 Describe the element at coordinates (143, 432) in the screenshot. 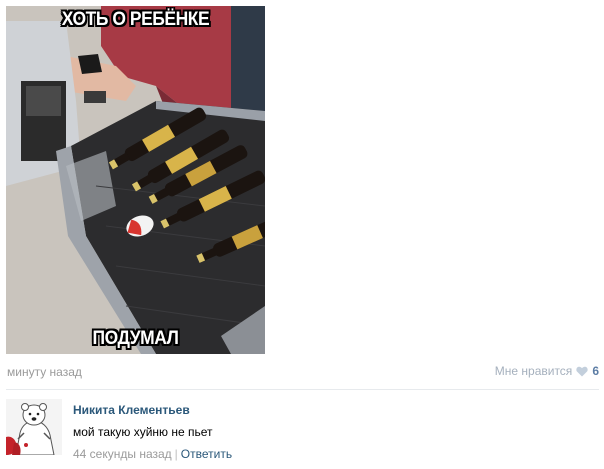

I see `comment-text: мой такую хуйню не пьет` at that location.